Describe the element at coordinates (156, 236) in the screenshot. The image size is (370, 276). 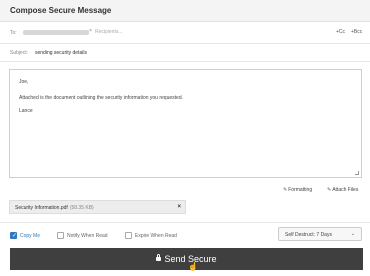
I see `expire-when-read-label: Expire When Read` at that location.